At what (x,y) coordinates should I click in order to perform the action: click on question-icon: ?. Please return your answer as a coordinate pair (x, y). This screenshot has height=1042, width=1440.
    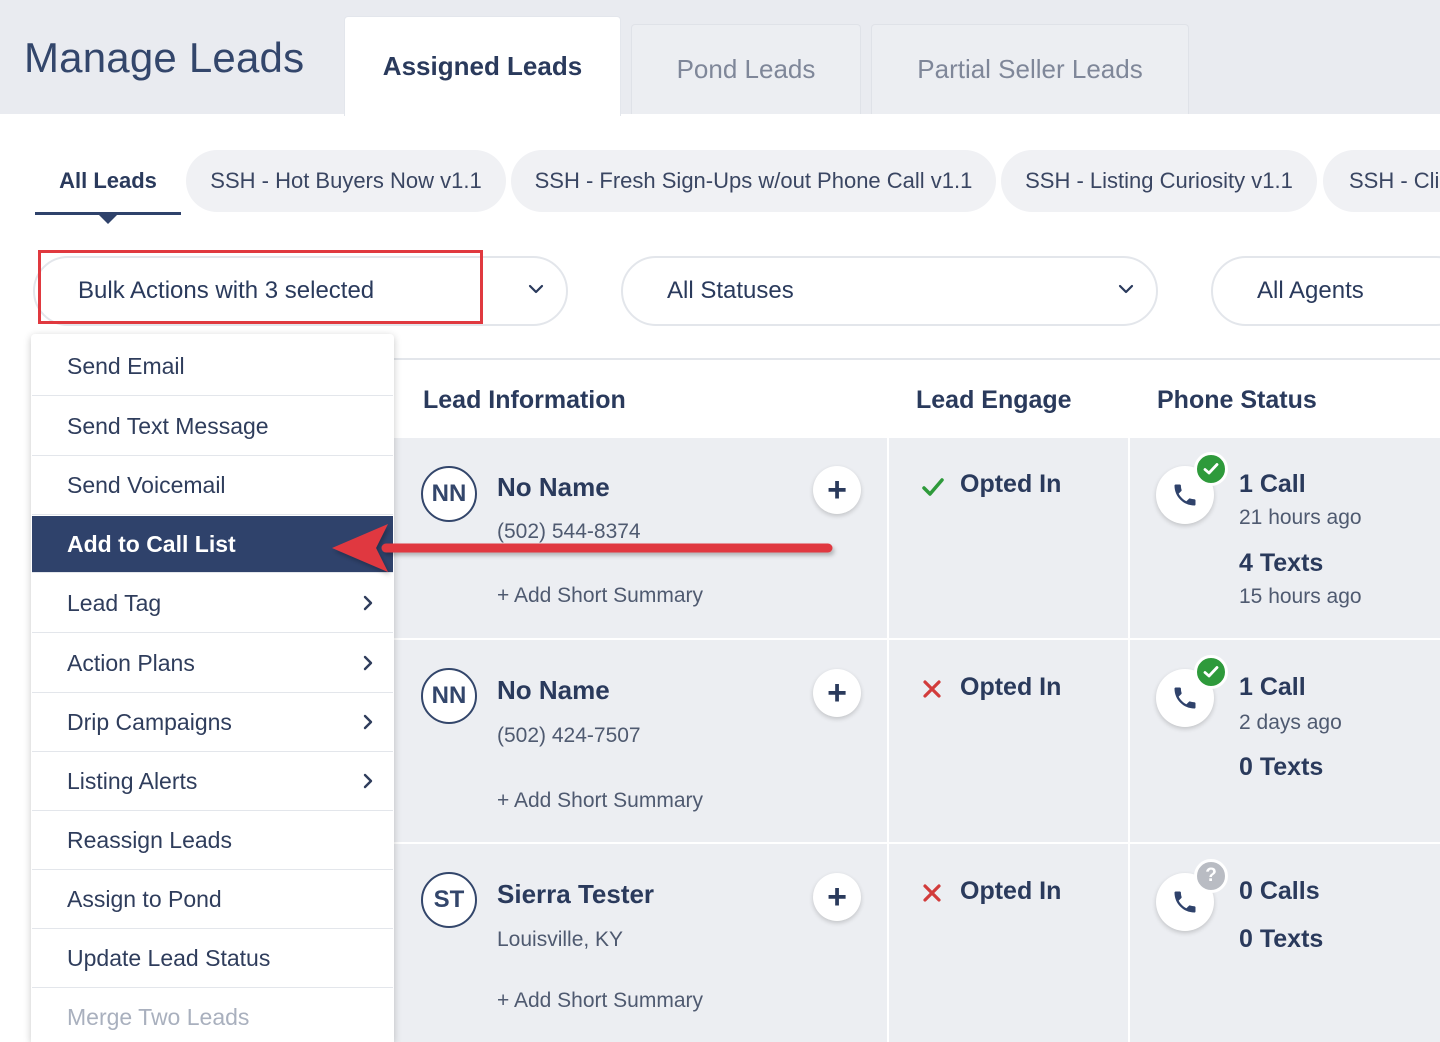
    Looking at the image, I should click on (1211, 876).